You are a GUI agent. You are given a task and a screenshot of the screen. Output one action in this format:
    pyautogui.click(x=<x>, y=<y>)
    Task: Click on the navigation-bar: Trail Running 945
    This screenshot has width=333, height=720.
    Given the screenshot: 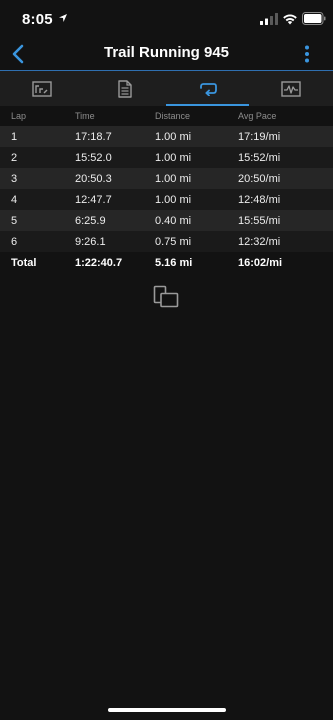 What is the action you would take?
    pyautogui.click(x=166, y=55)
    